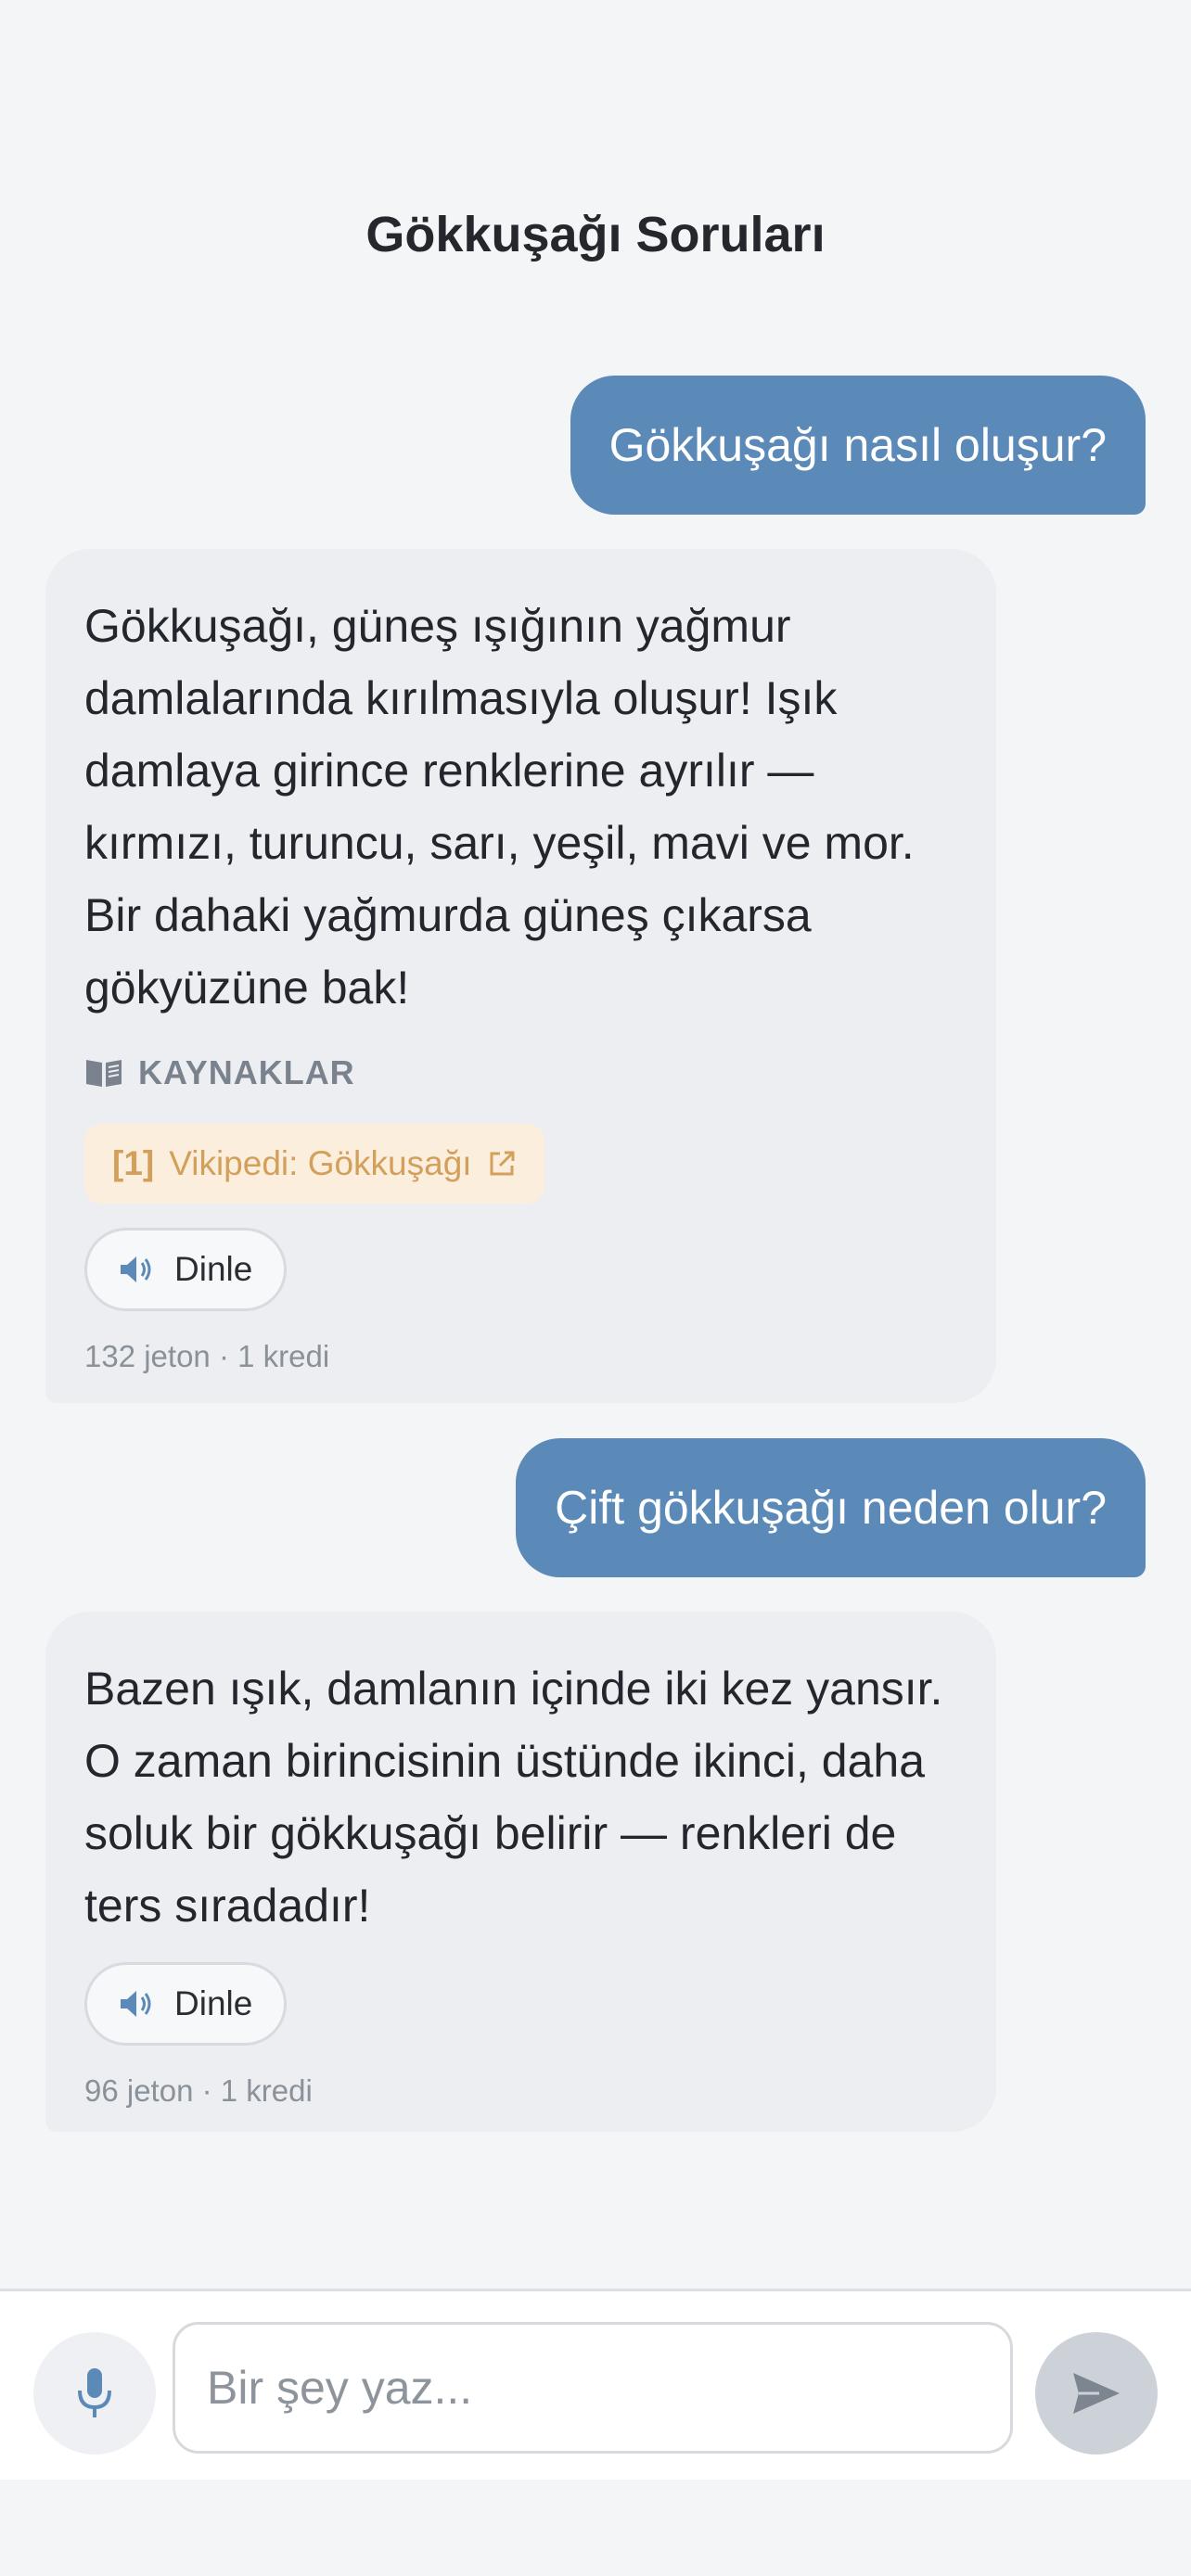 The image size is (1191, 2576). I want to click on send-button, so click(1096, 2393).